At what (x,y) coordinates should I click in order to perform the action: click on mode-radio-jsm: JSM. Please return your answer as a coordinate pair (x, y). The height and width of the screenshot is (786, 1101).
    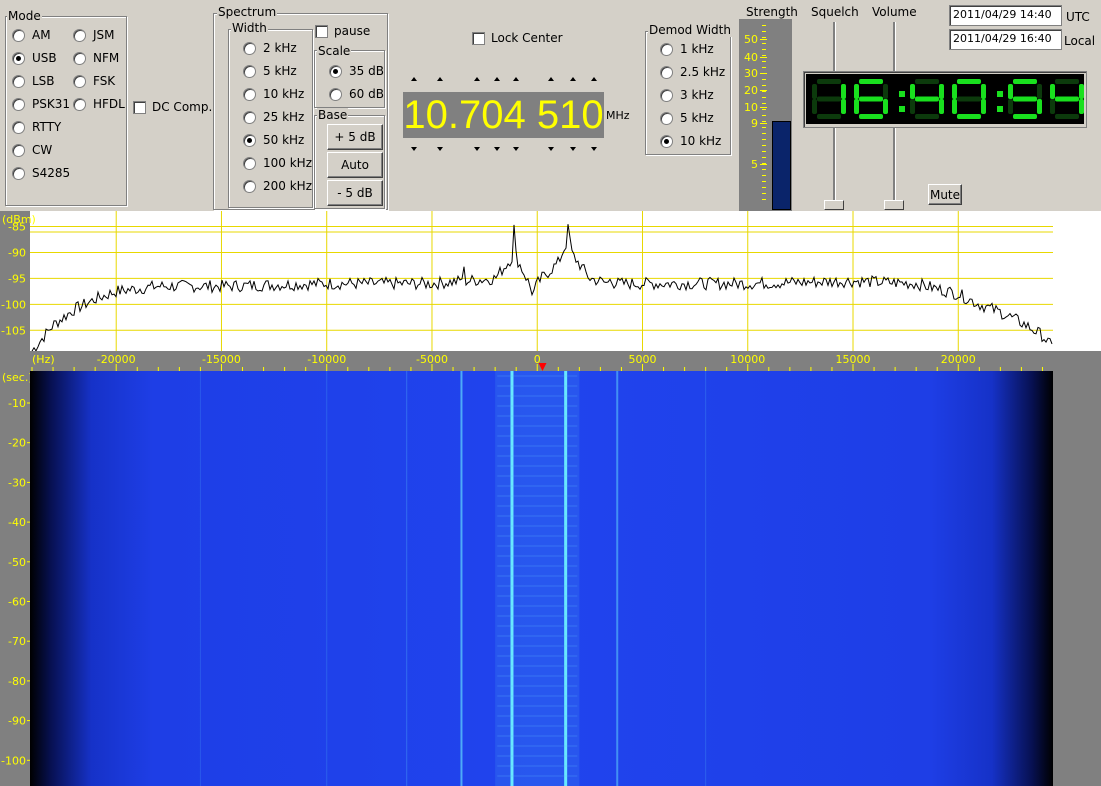
    Looking at the image, I should click on (94, 35).